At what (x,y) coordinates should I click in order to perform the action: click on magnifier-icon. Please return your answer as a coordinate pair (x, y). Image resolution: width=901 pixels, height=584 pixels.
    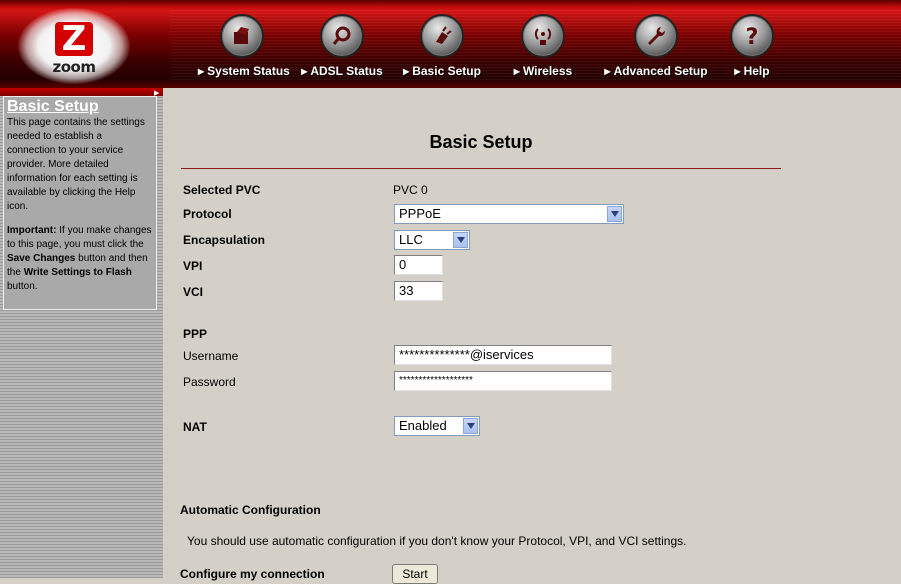
    Looking at the image, I should click on (342, 36).